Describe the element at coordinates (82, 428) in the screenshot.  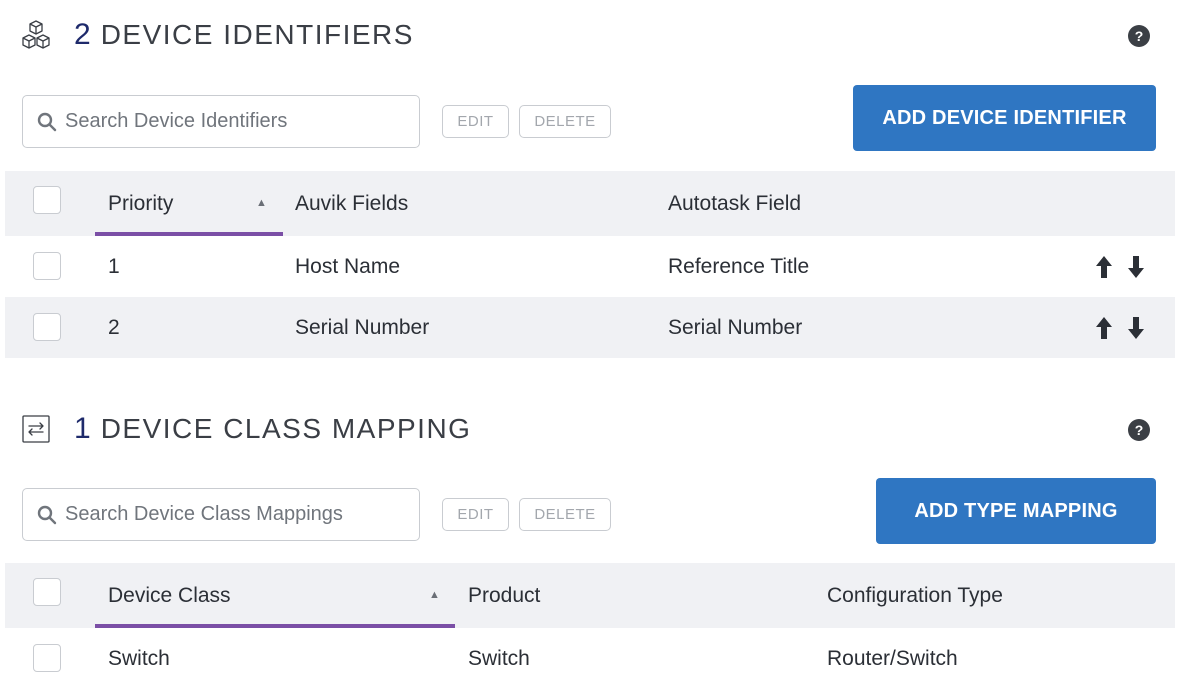
I see `device-class-mapping-count: 1` at that location.